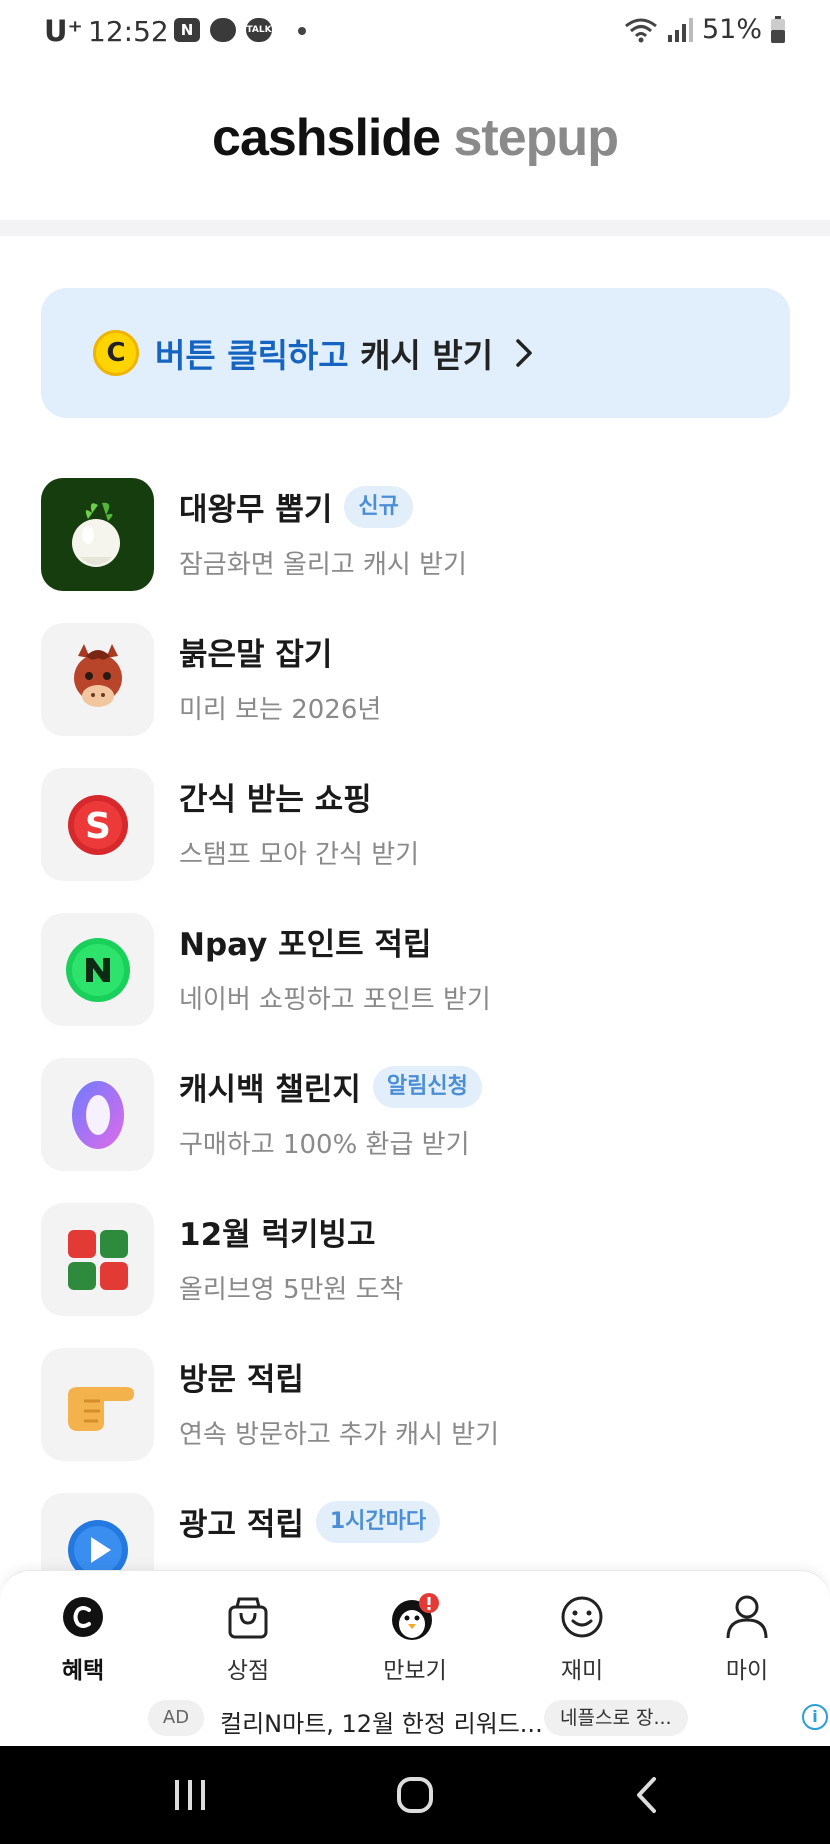 Image resolution: width=830 pixels, height=1844 pixels. I want to click on list-item-cashback-challenge: 캐시백 챌린지 알림신청 구매하고 100% 환급 받기, so click(421, 1115).